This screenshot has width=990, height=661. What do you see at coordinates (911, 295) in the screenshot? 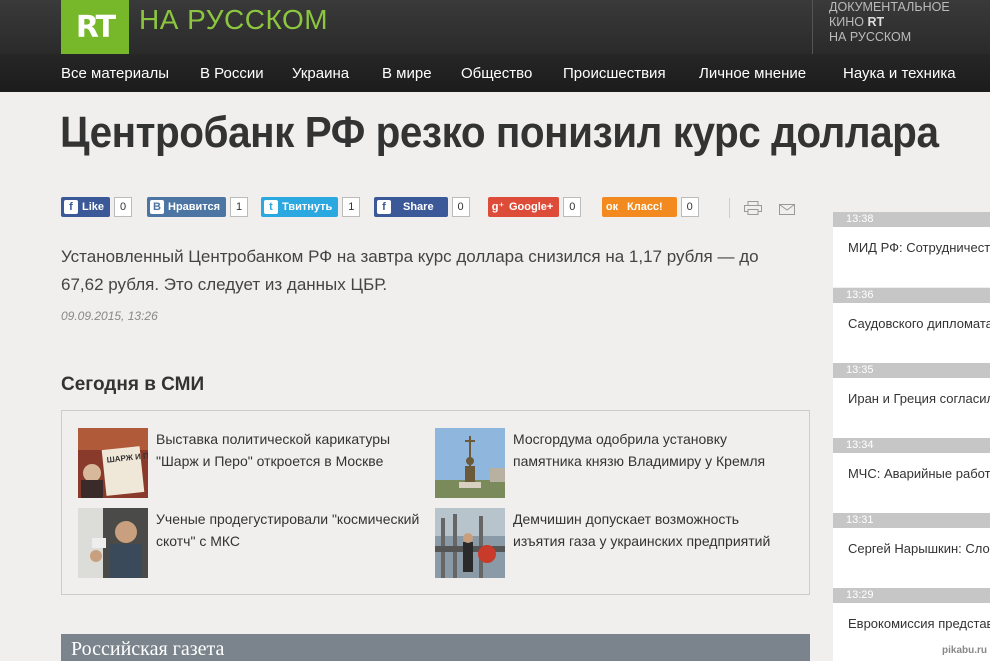
I see `feed-item-time: 13:36` at bounding box center [911, 295].